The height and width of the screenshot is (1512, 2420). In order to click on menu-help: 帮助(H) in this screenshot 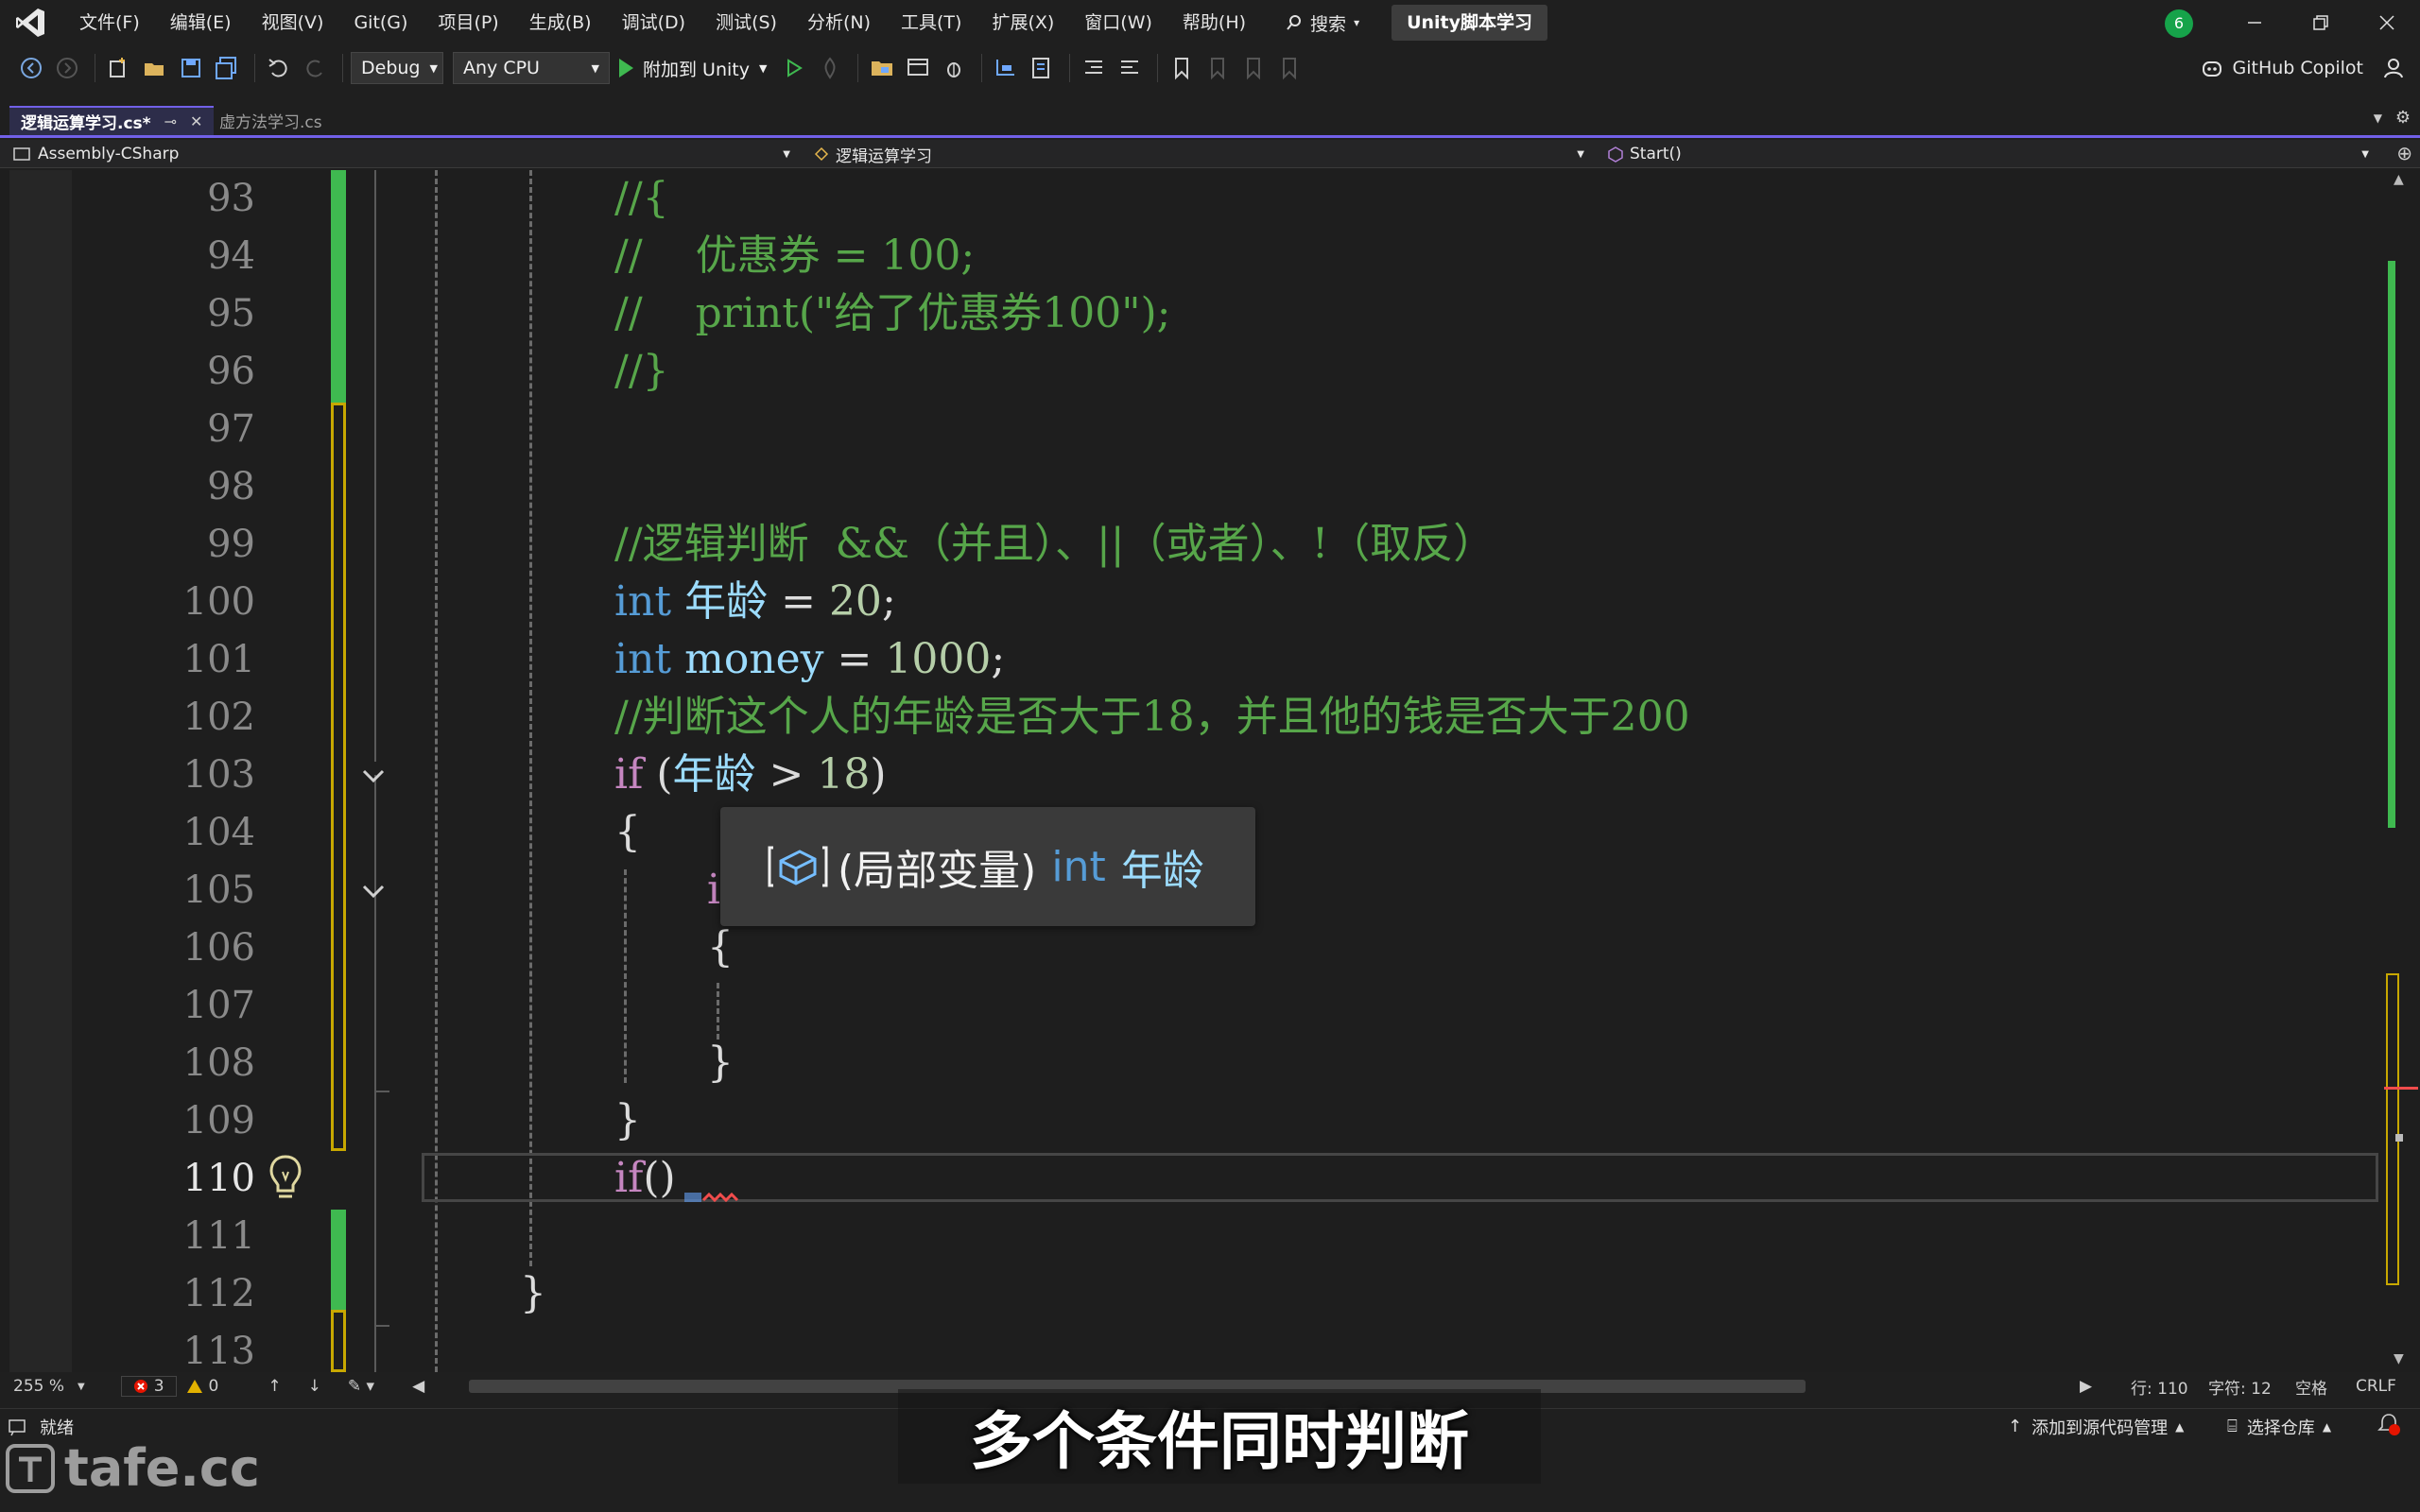, I will do `click(1214, 22)`.